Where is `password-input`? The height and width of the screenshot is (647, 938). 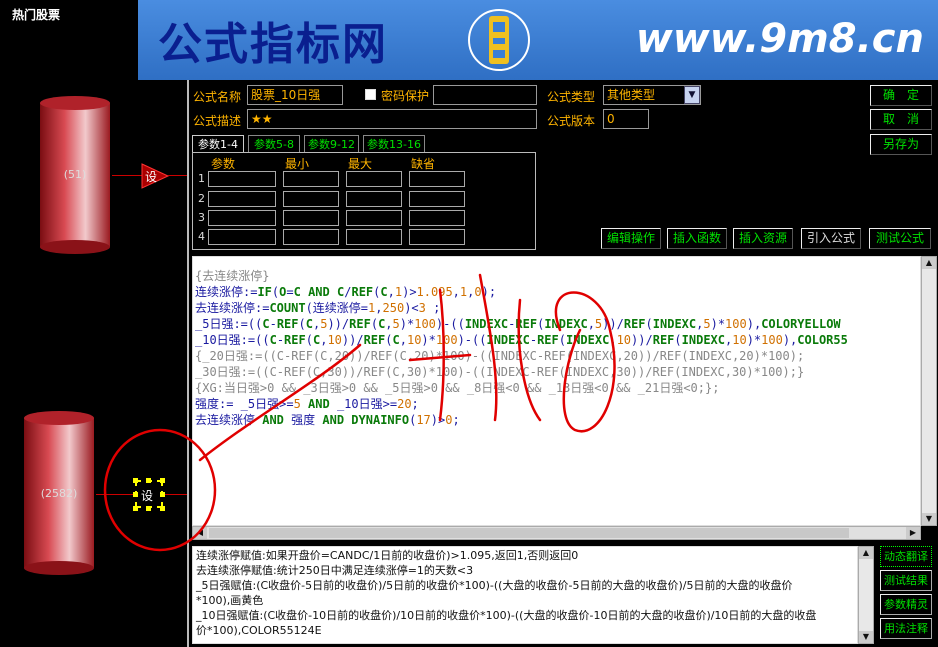 password-input is located at coordinates (485, 95).